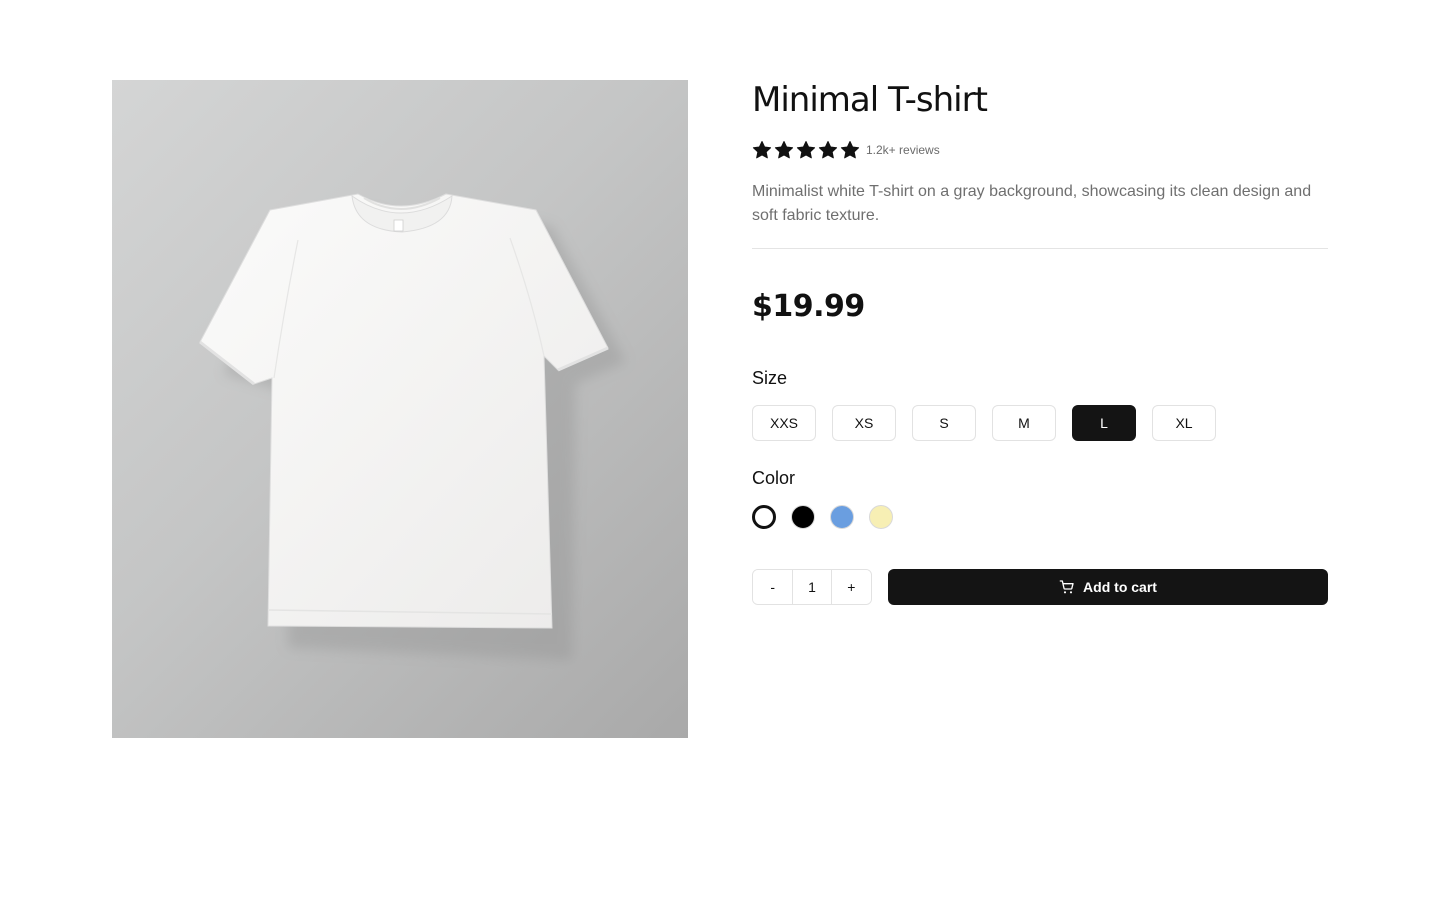 The height and width of the screenshot is (900, 1440). Describe the element at coordinates (1104, 423) in the screenshot. I see `size-option-l: L` at that location.